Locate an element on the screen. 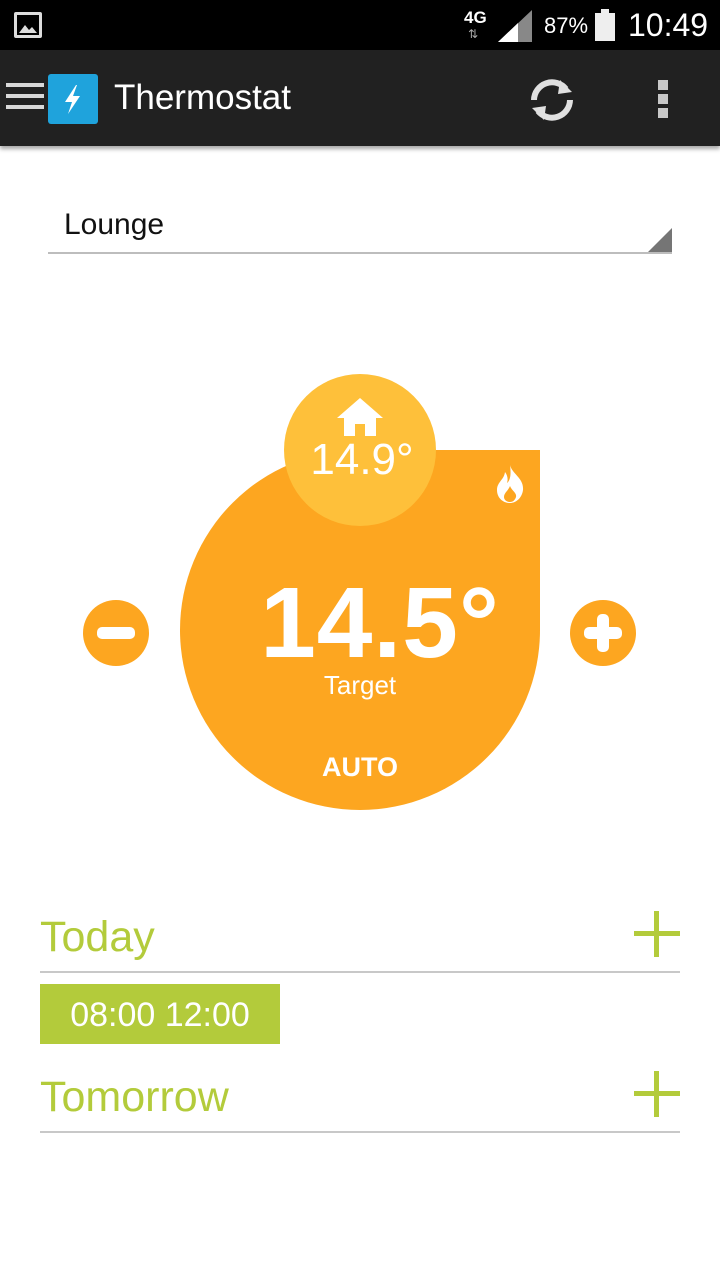  add-slot-tomorrow-button is located at coordinates (657, 1094).